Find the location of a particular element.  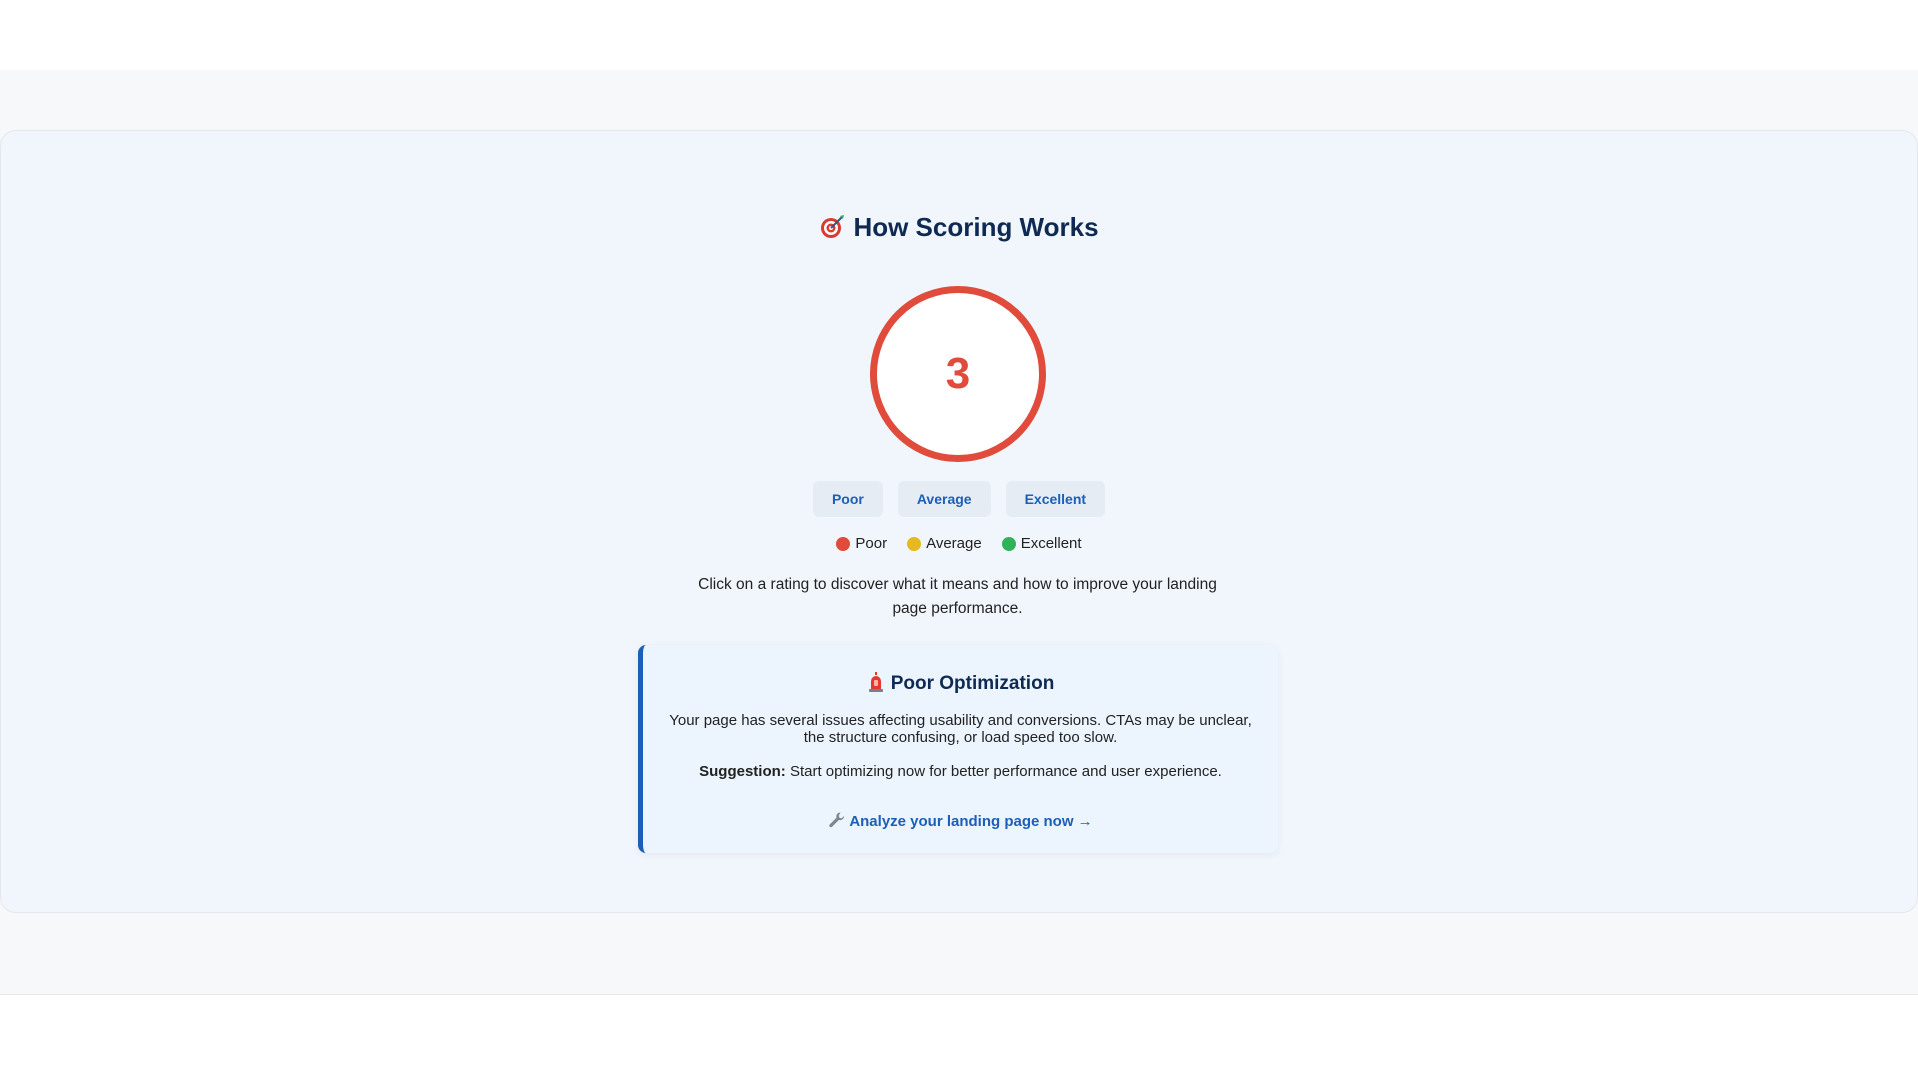

rating-legend: Poor Average Excellent is located at coordinates (959, 543).